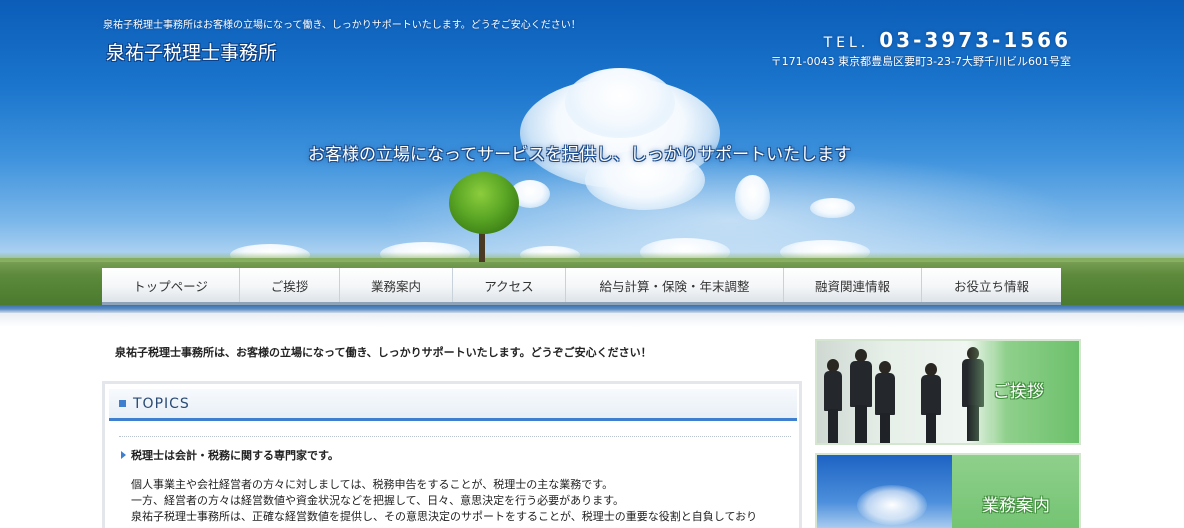 The height and width of the screenshot is (528, 1184). Describe the element at coordinates (904, 392) in the screenshot. I see `business-people-photo` at that location.